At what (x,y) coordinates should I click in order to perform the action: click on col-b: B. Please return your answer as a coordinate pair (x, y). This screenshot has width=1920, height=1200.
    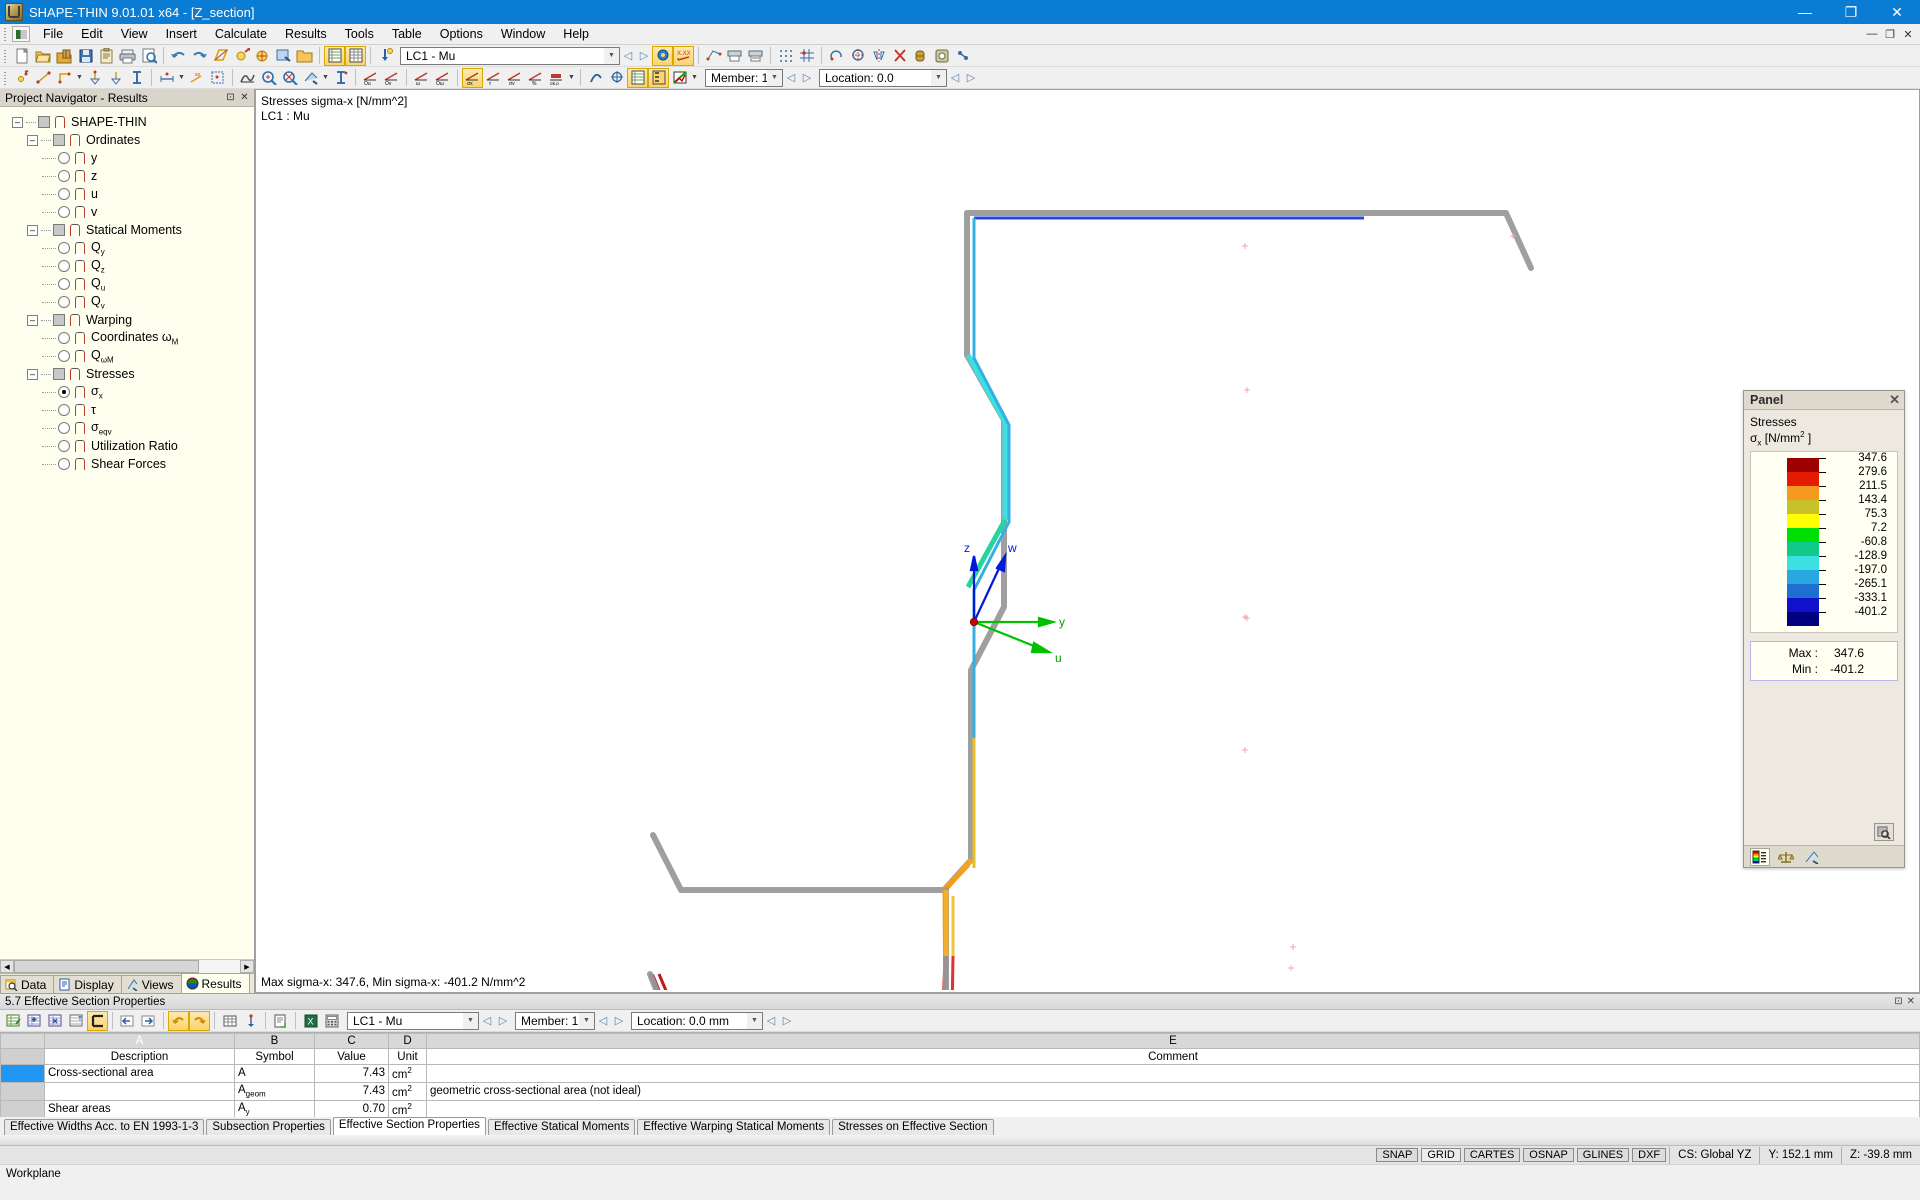
    Looking at the image, I should click on (274, 1041).